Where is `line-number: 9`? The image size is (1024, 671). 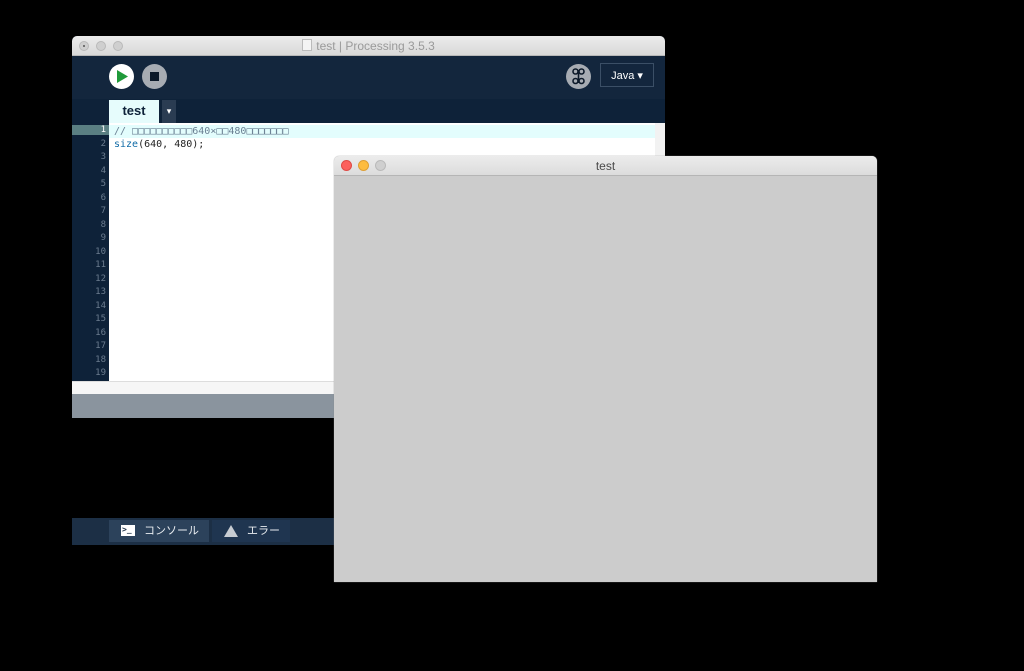
line-number: 9 is located at coordinates (103, 238).